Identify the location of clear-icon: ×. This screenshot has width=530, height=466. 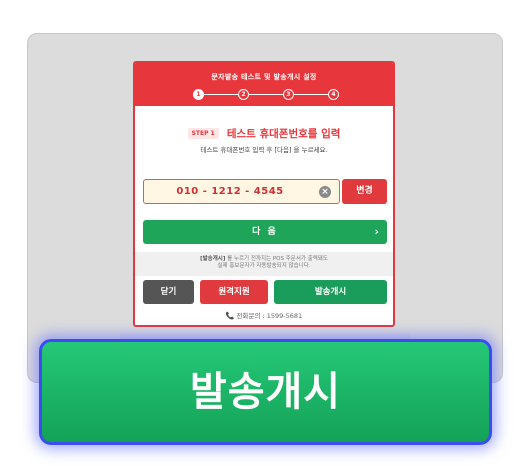
(325, 192).